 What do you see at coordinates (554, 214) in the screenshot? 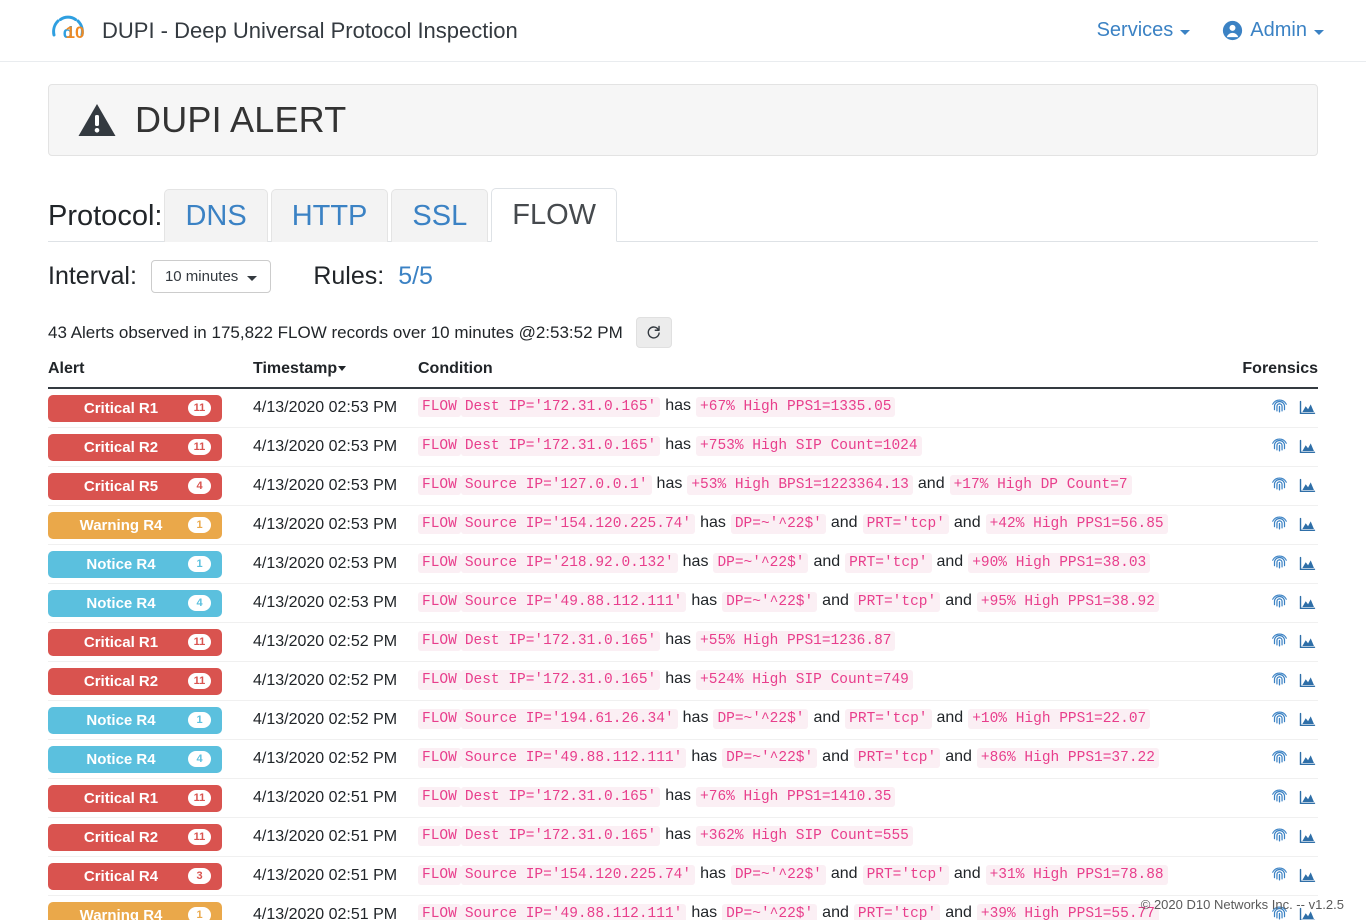
I see `tab-flow: FLOW` at bounding box center [554, 214].